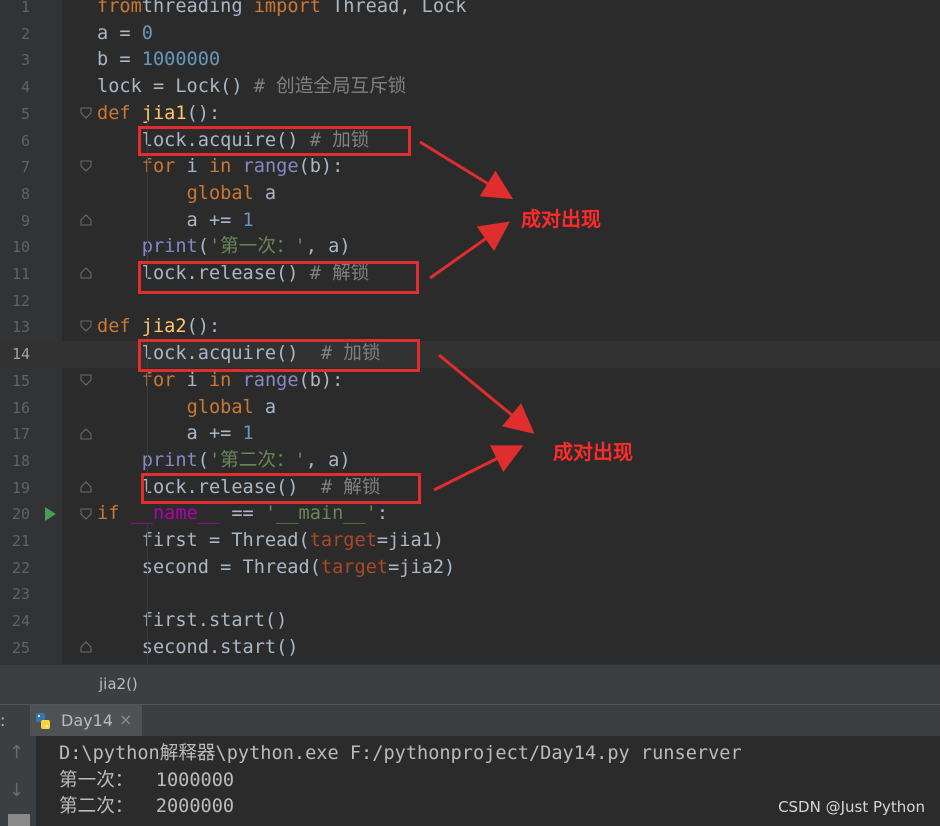  I want to click on soft-wrap-icon, so click(19, 820).